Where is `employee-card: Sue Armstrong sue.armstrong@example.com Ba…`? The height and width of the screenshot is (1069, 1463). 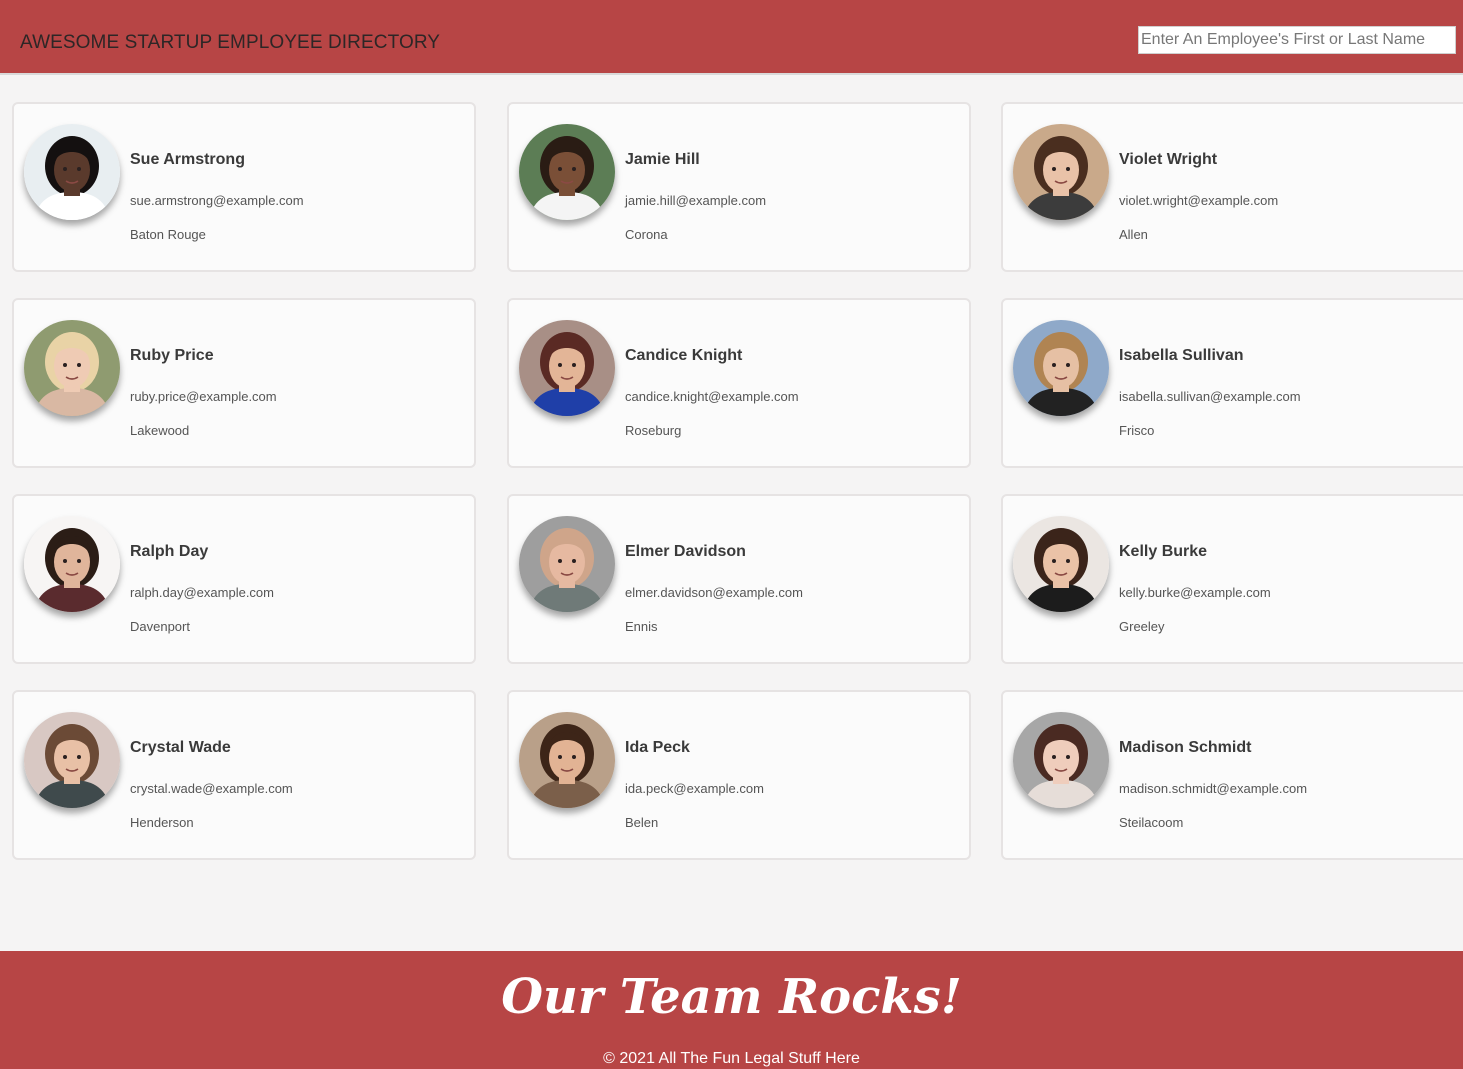 employee-card: Sue Armstrong sue.armstrong@example.com Ba… is located at coordinates (244, 187).